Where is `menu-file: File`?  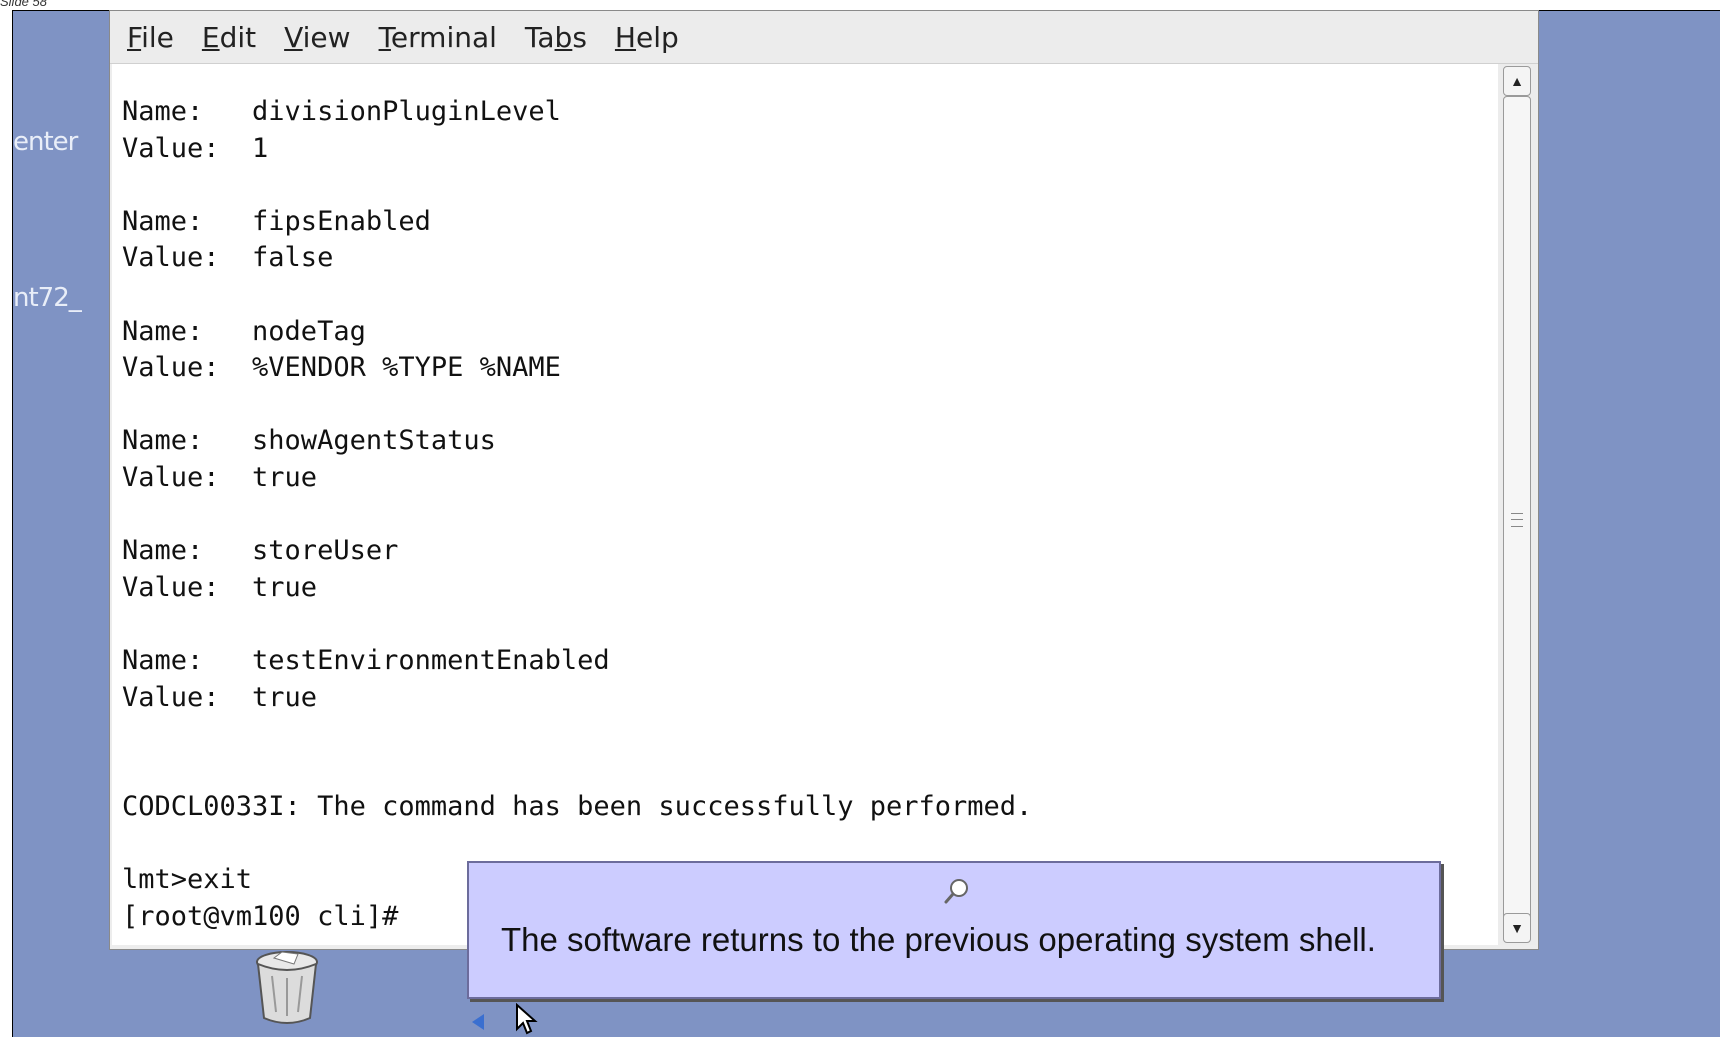 menu-file: File is located at coordinates (150, 37).